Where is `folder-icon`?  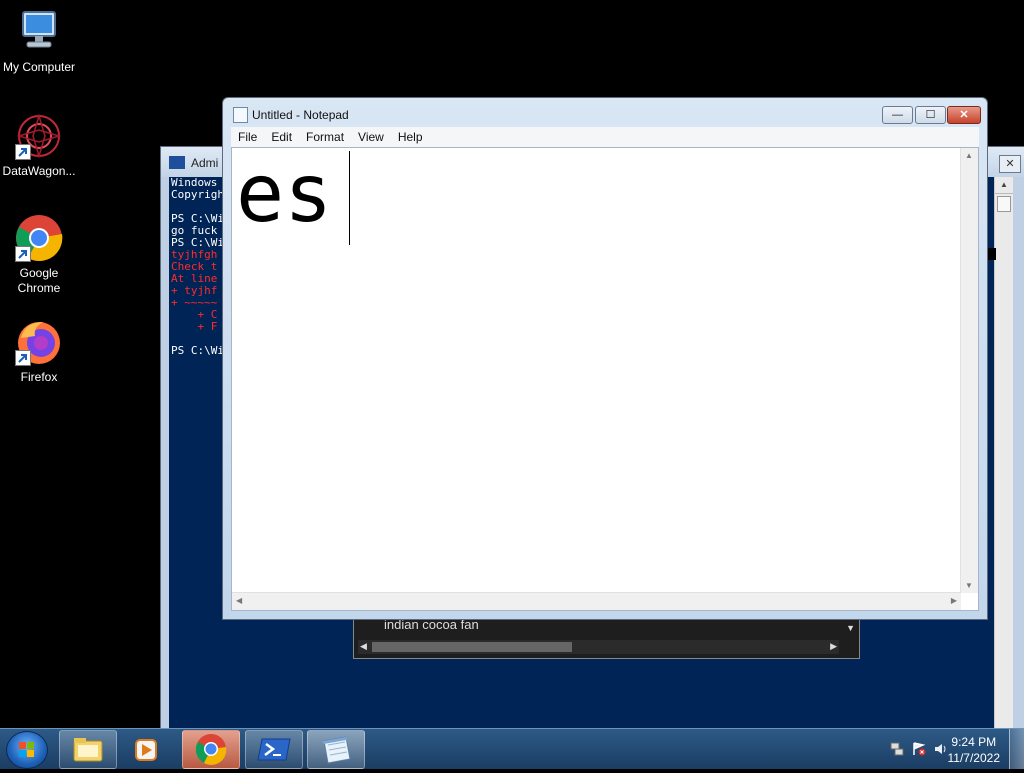
folder-icon is located at coordinates (88, 750).